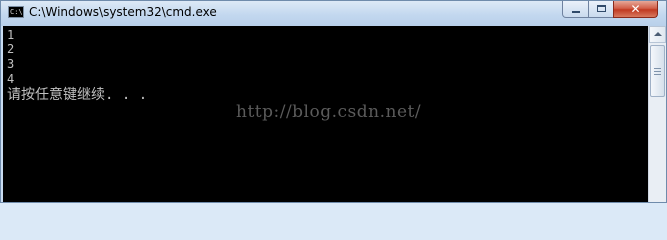 This screenshot has width=667, height=240. Describe the element at coordinates (11, 79) in the screenshot. I see `console-line: 4` at that location.